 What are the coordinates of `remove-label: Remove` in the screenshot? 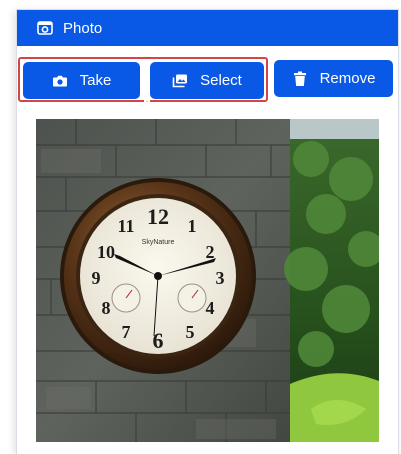 It's located at (347, 78).